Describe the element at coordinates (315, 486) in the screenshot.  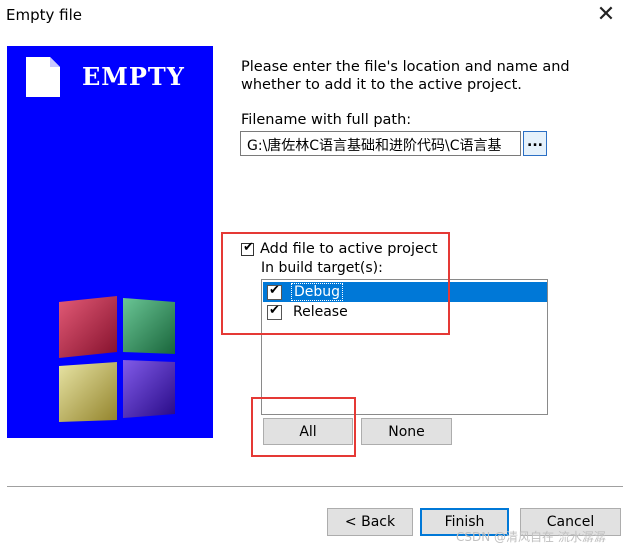
I see `footer-divider` at that location.